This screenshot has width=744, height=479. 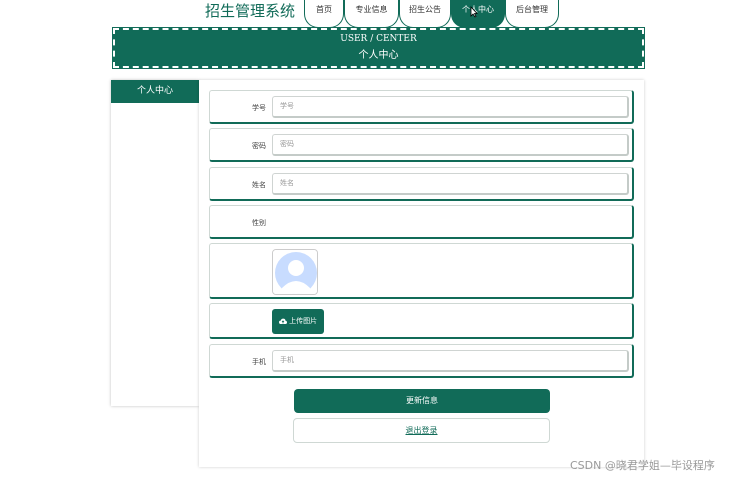 What do you see at coordinates (421, 430) in the screenshot?
I see `logout-button: 退出登录` at bounding box center [421, 430].